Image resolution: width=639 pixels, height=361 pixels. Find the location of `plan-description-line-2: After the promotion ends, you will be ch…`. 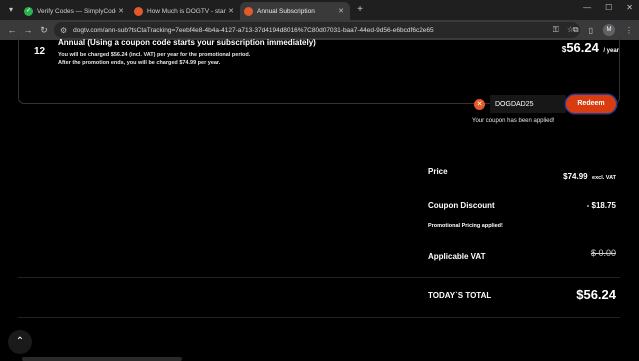

plan-description-line-2: After the promotion ends, you will be ch… is located at coordinates (139, 63).